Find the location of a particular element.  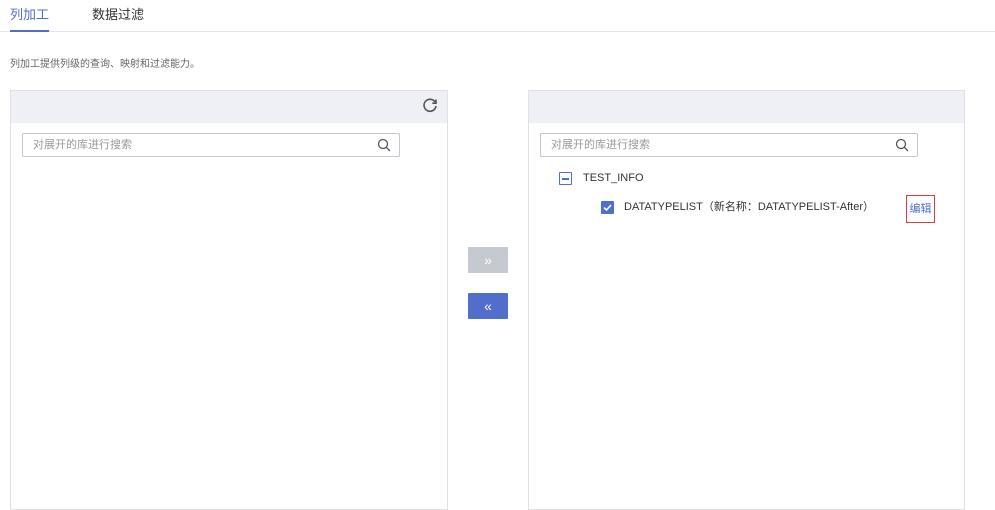

target-search-box is located at coordinates (729, 145).